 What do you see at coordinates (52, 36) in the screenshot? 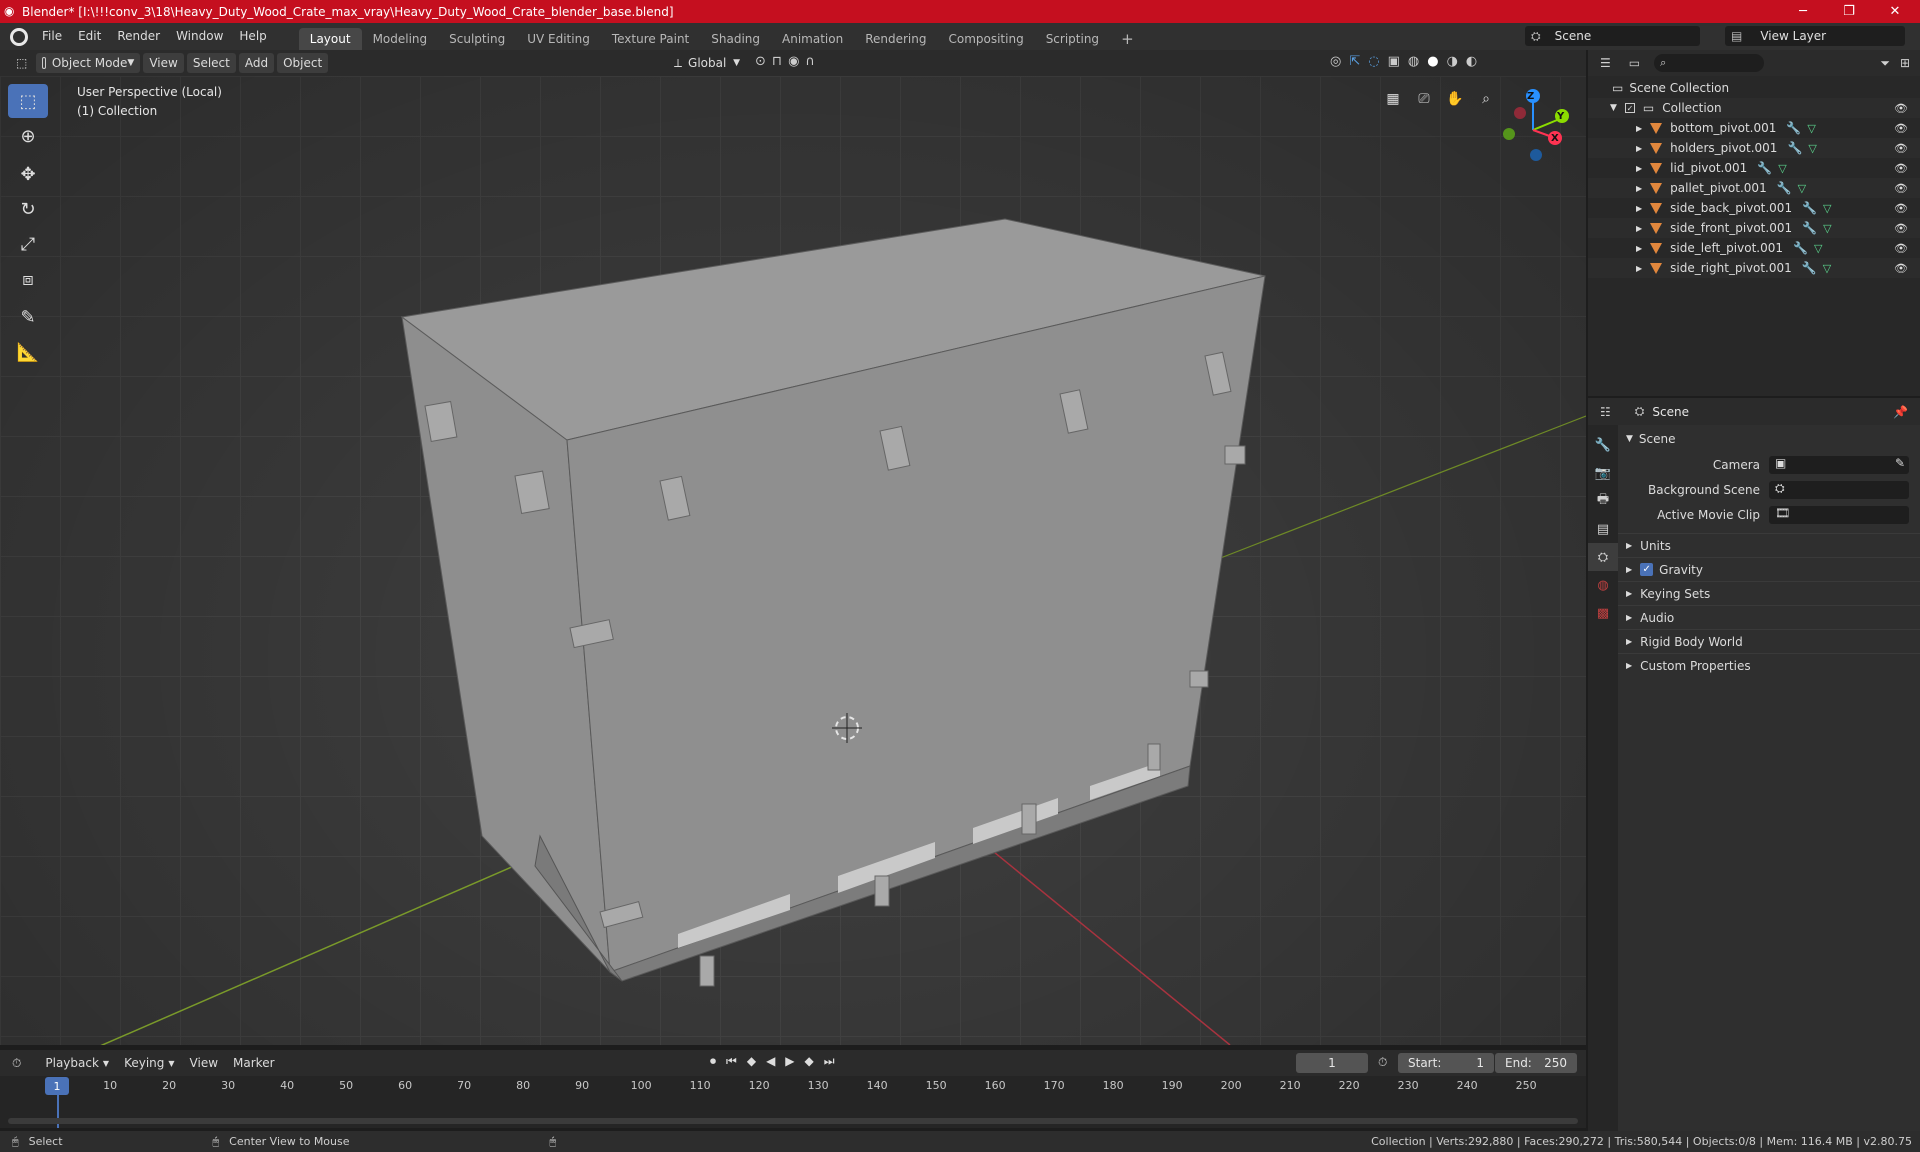
I see `menu-file: File` at bounding box center [52, 36].